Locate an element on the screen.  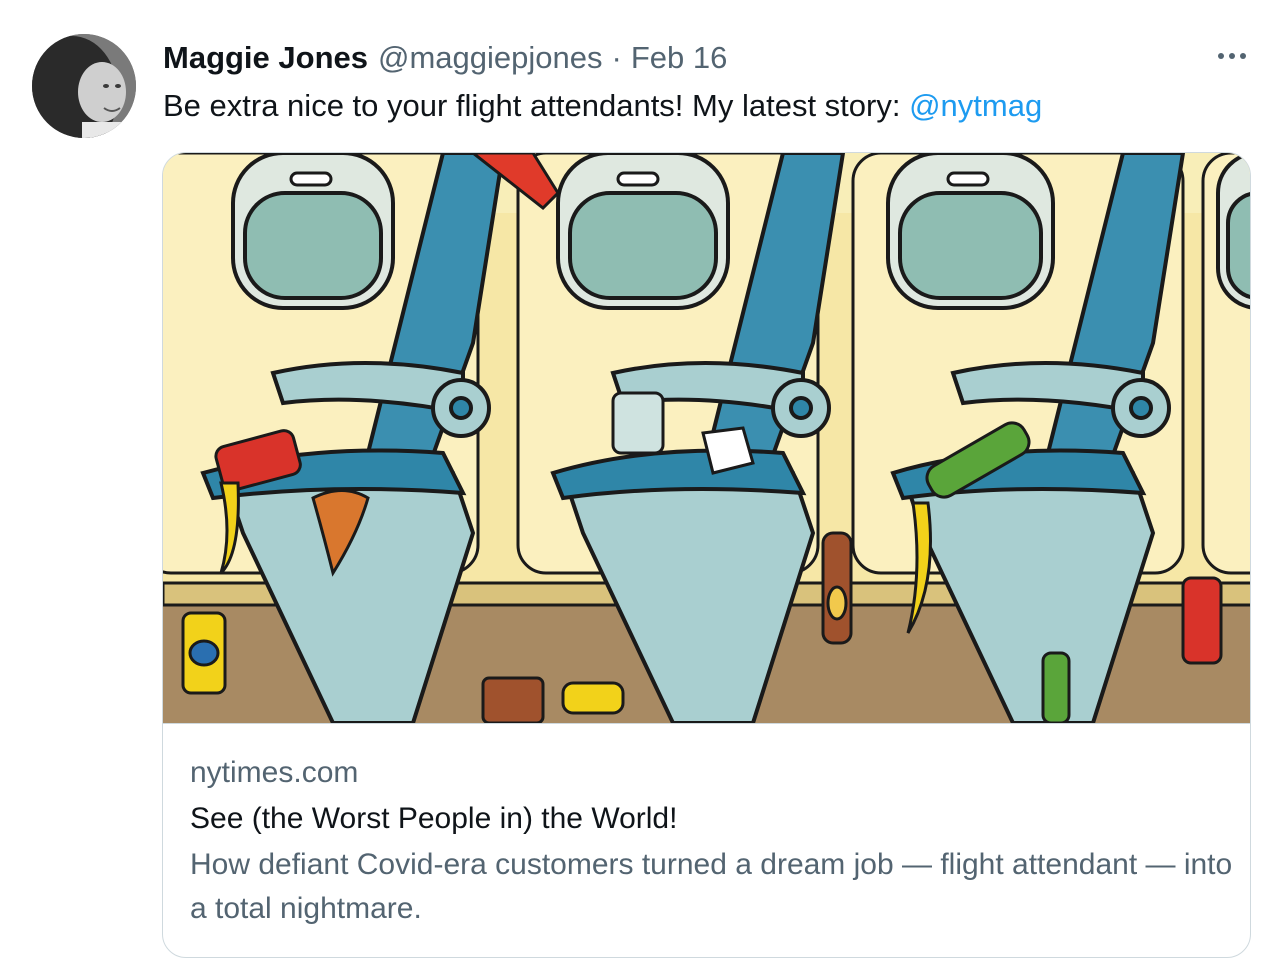
author-handle: @maggiepjones is located at coordinates (490, 58).